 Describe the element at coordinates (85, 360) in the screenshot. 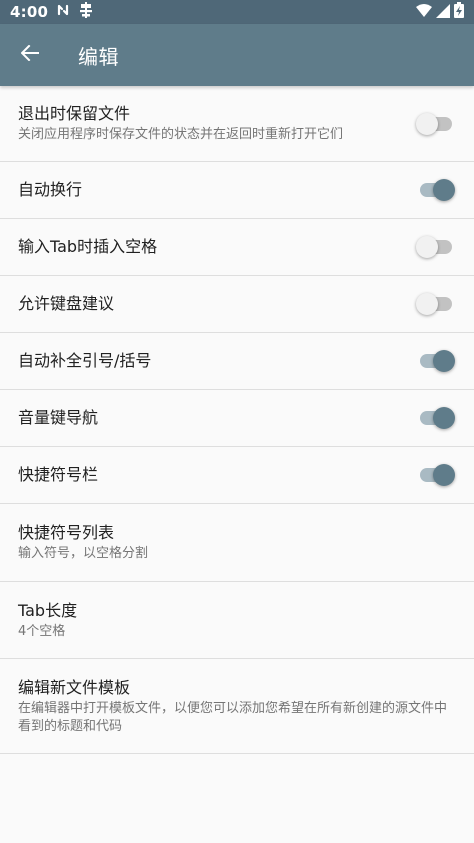

I see `setting-title: 自动补全引号/括号` at that location.